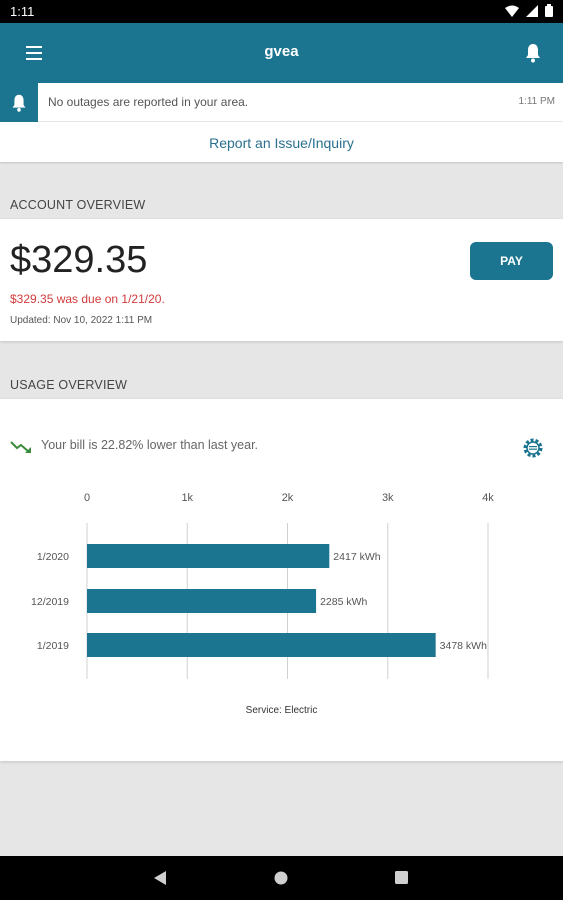 The image size is (563, 900). What do you see at coordinates (463, 646) in the screenshot?
I see `chart-data-label: 3478 kWh` at bounding box center [463, 646].